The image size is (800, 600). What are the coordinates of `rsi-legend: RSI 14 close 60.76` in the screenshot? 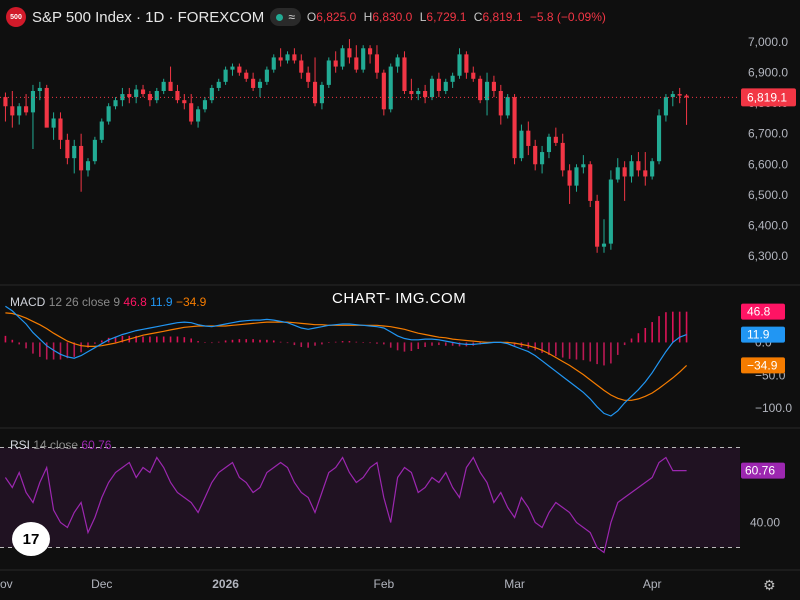 It's located at (60, 445).